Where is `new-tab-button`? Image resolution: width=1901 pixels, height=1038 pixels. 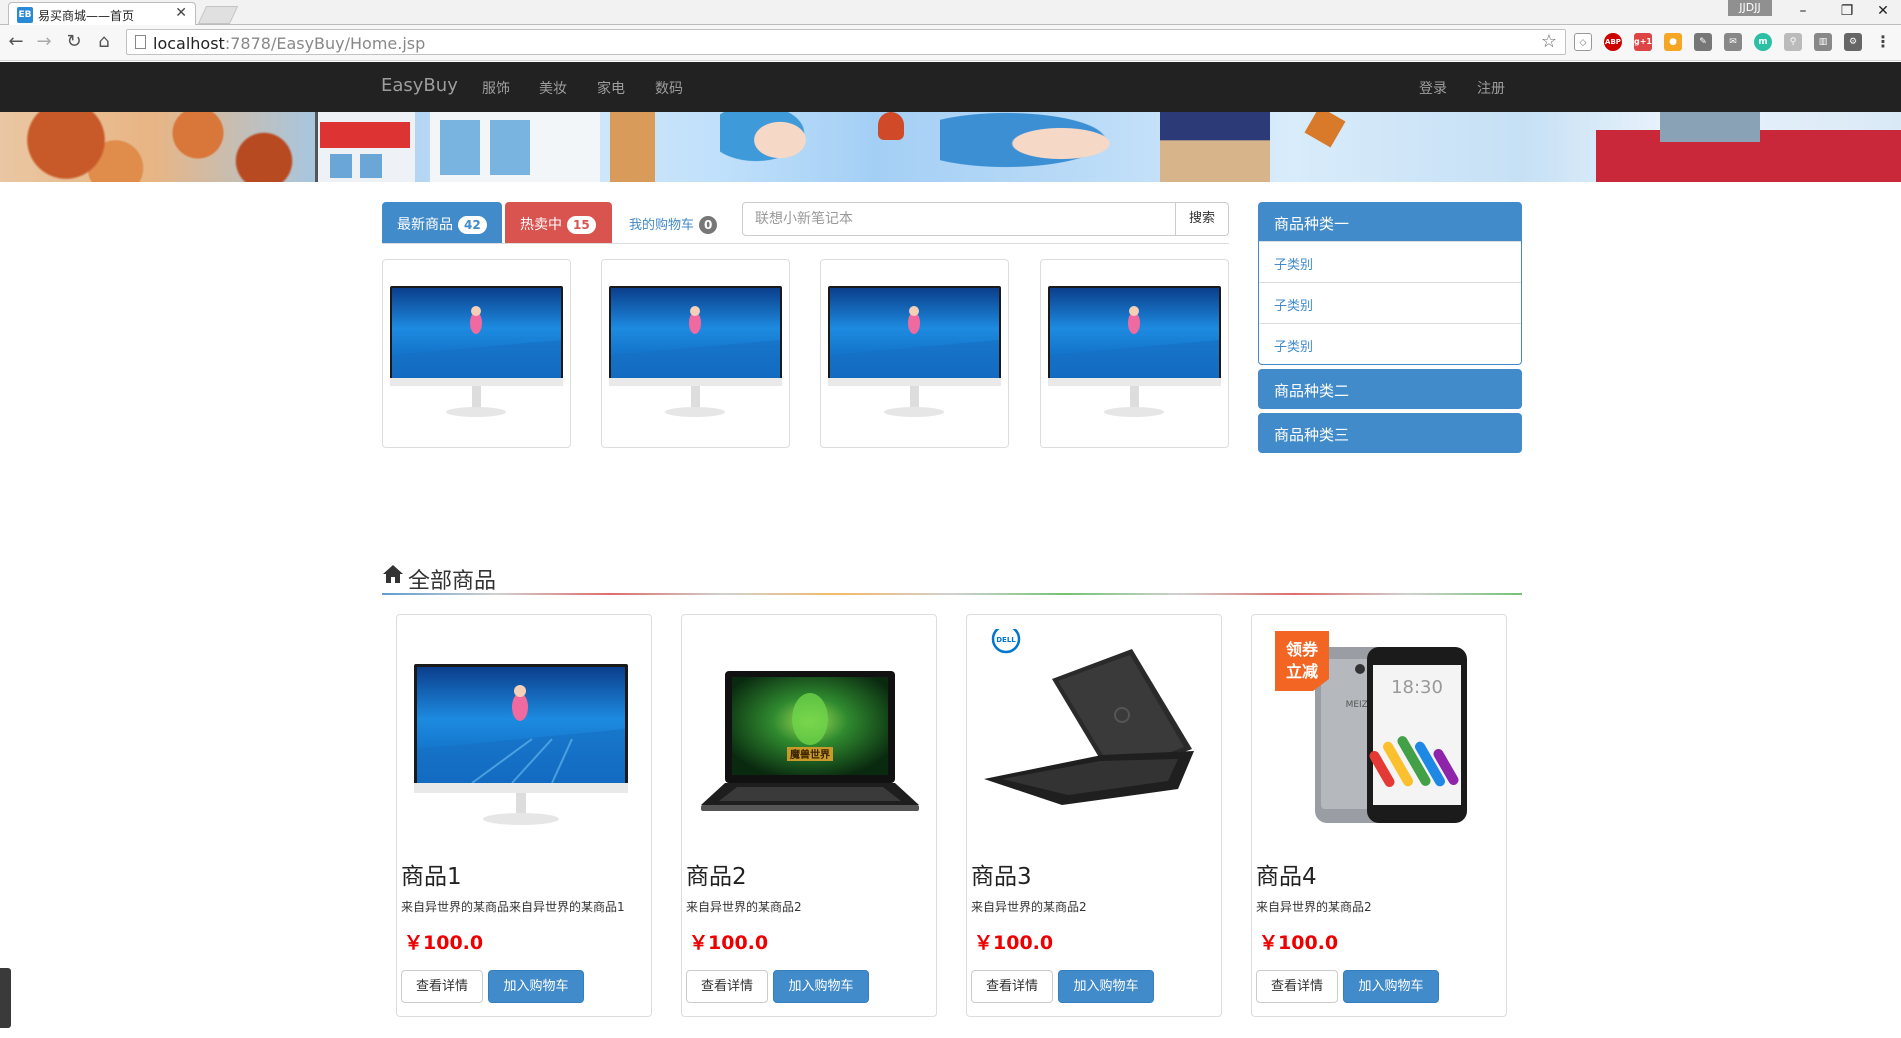
new-tab-button is located at coordinates (218, 15).